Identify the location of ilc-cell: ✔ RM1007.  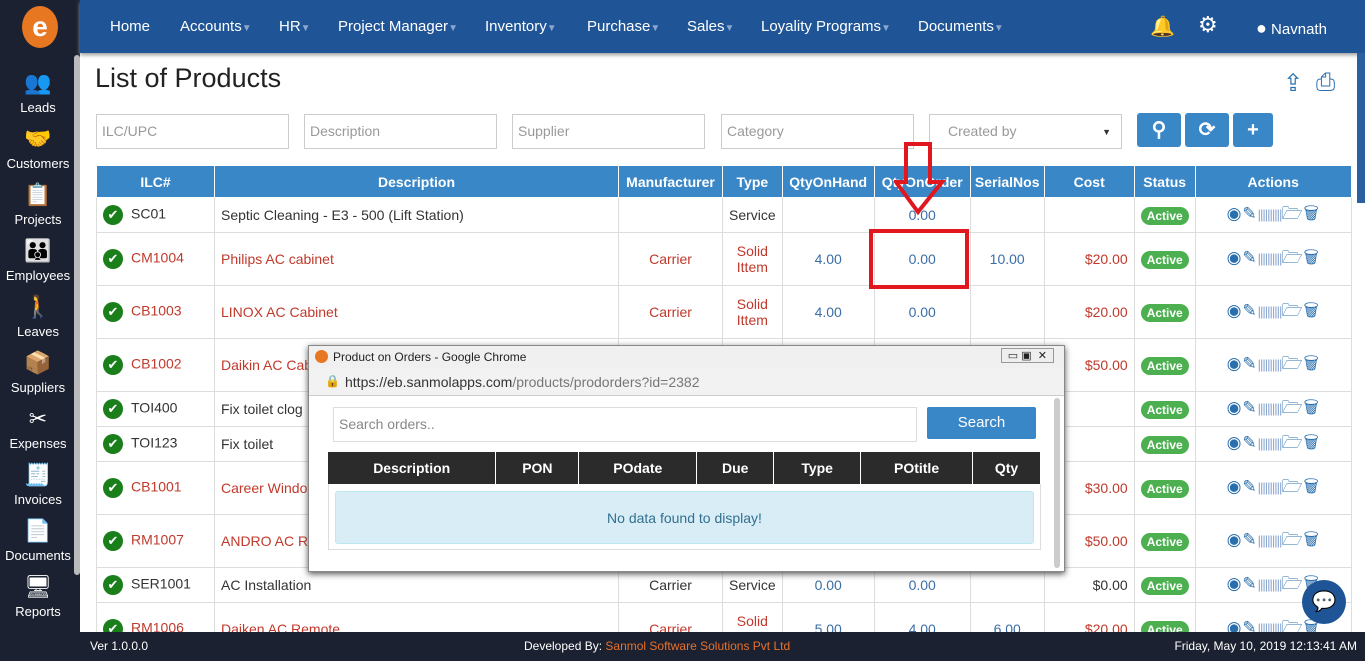
(155, 541).